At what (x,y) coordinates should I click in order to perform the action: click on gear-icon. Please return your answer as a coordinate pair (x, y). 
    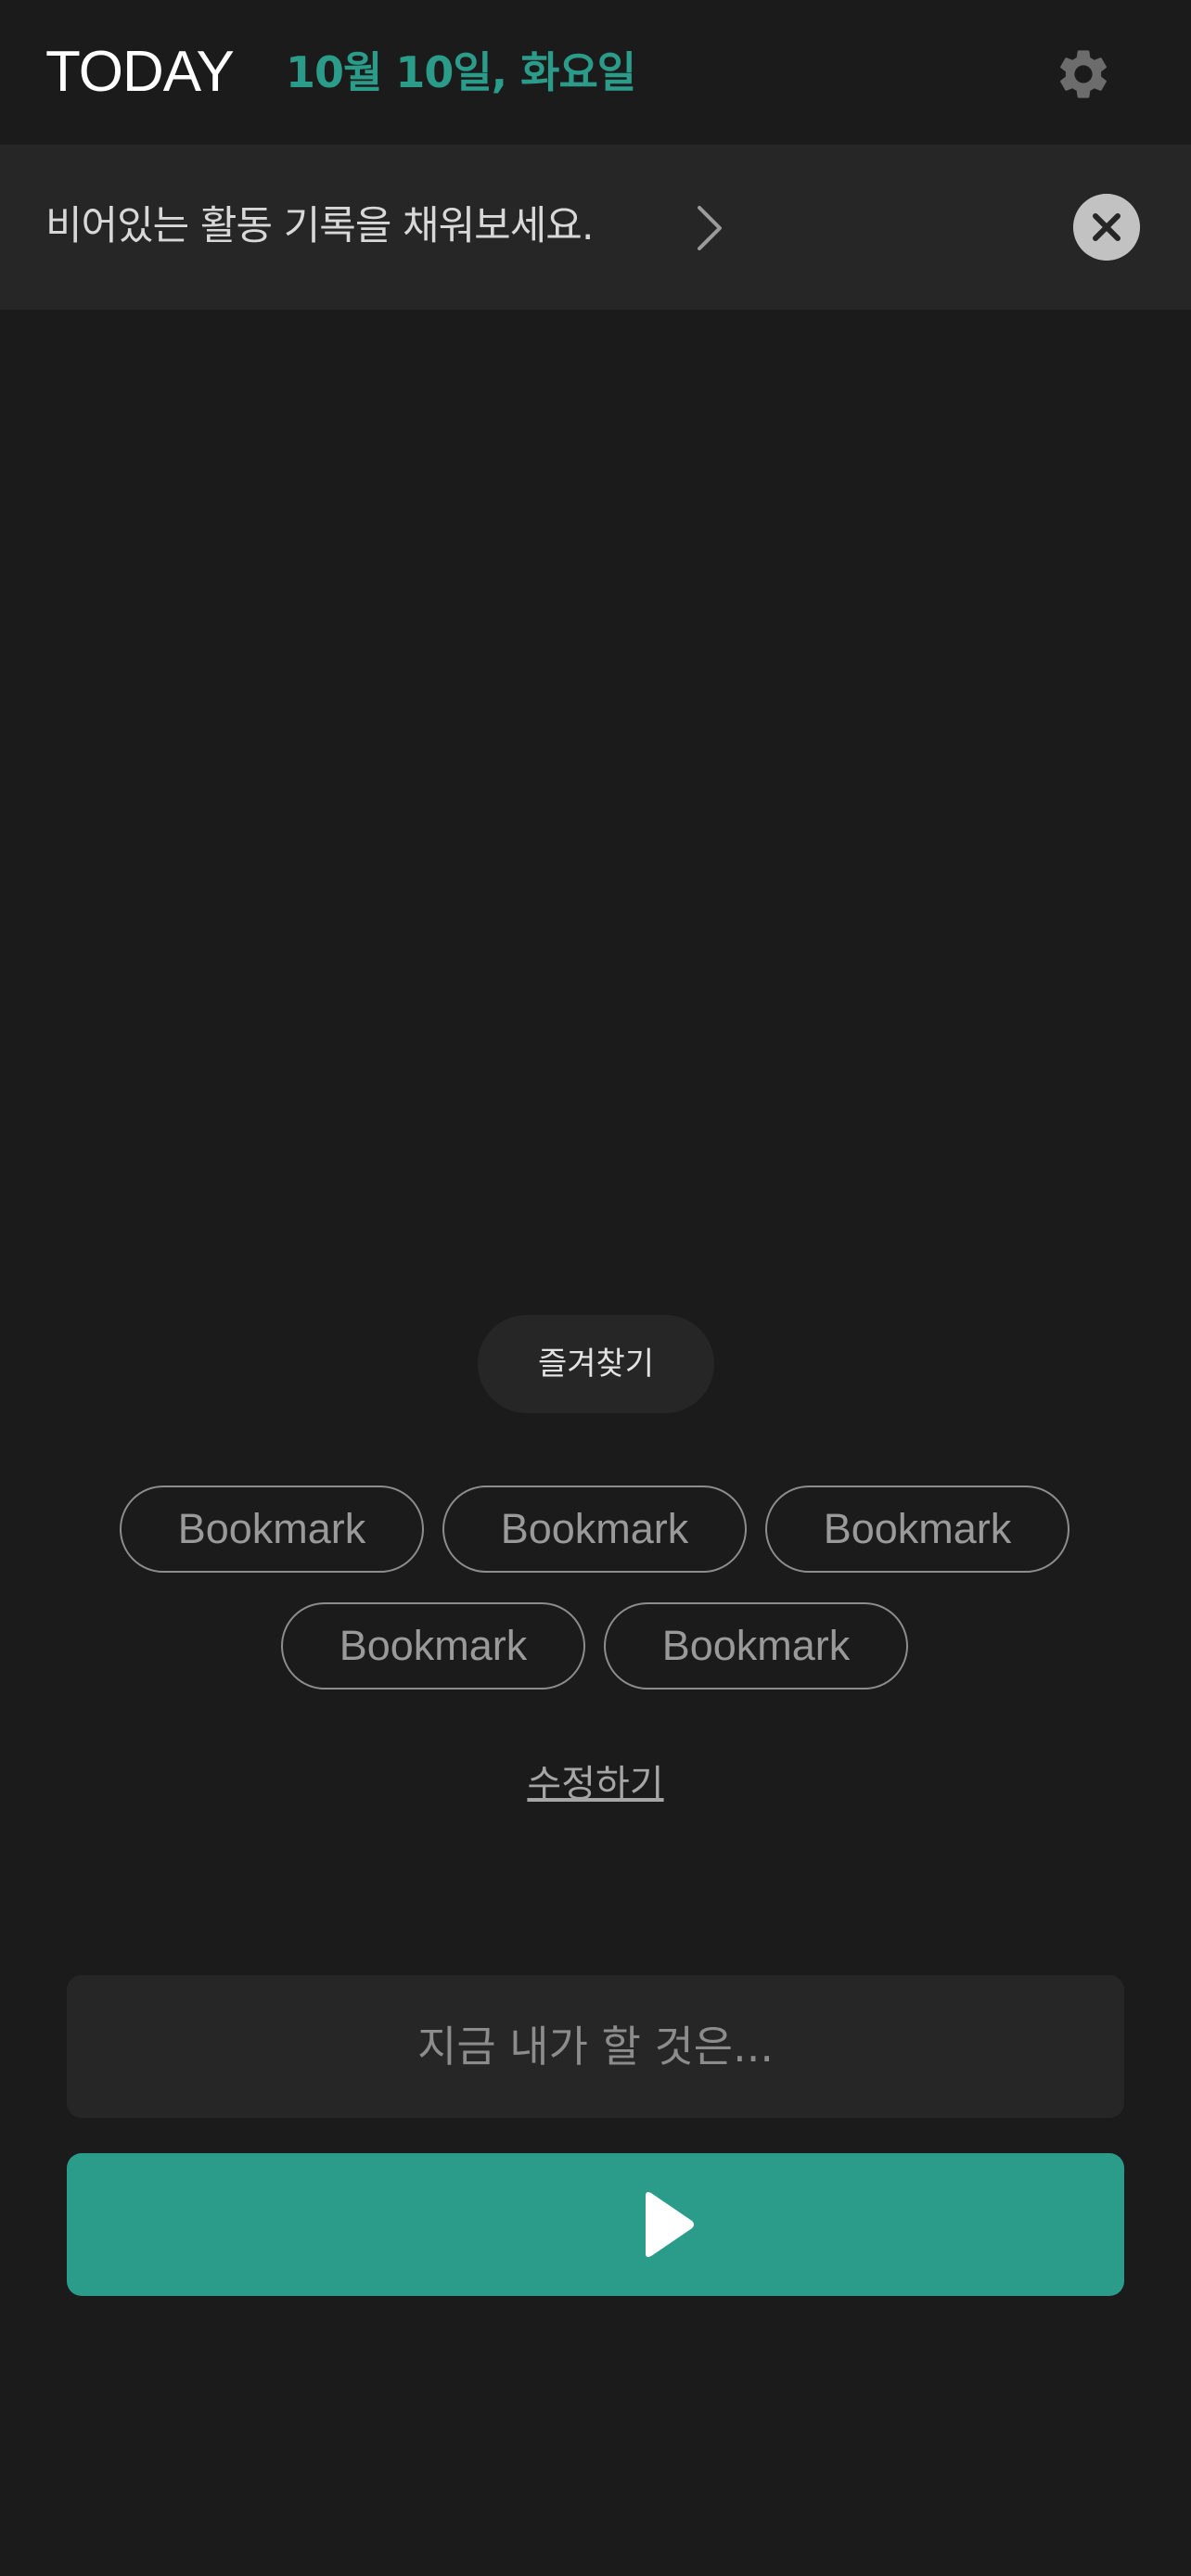
    Looking at the image, I should click on (1084, 74).